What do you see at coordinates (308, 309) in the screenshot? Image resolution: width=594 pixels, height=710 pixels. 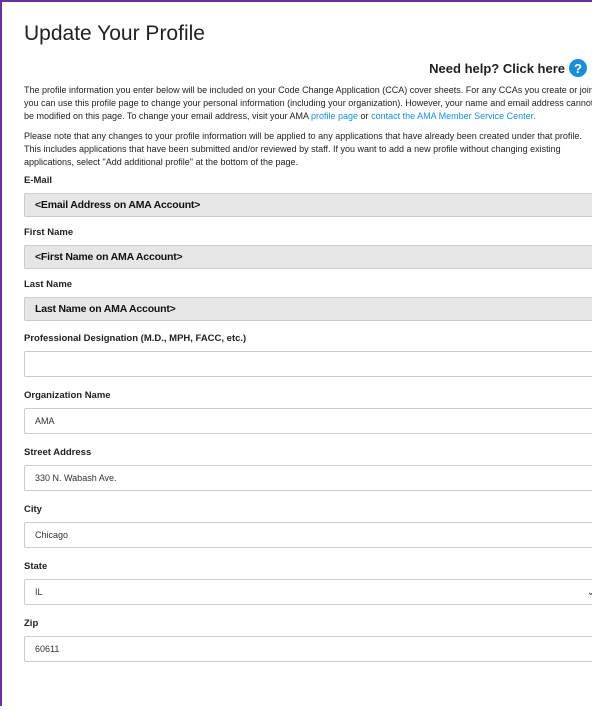 I see `last-name-field: Last Name on AMA Account>` at bounding box center [308, 309].